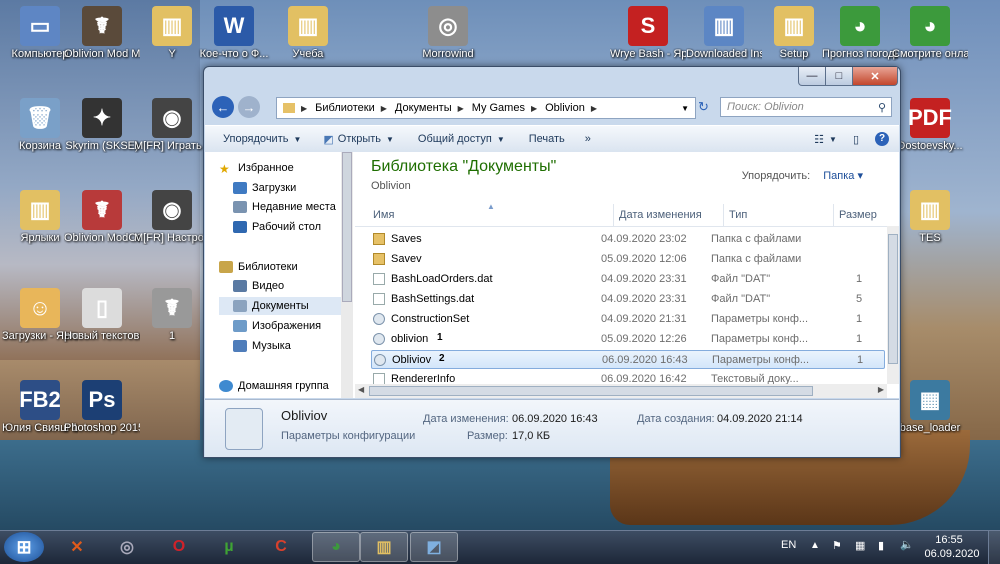 The height and width of the screenshot is (564, 1000). What do you see at coordinates (361, 389) in the screenshot?
I see `scroll-left-icon: ◀` at bounding box center [361, 389].